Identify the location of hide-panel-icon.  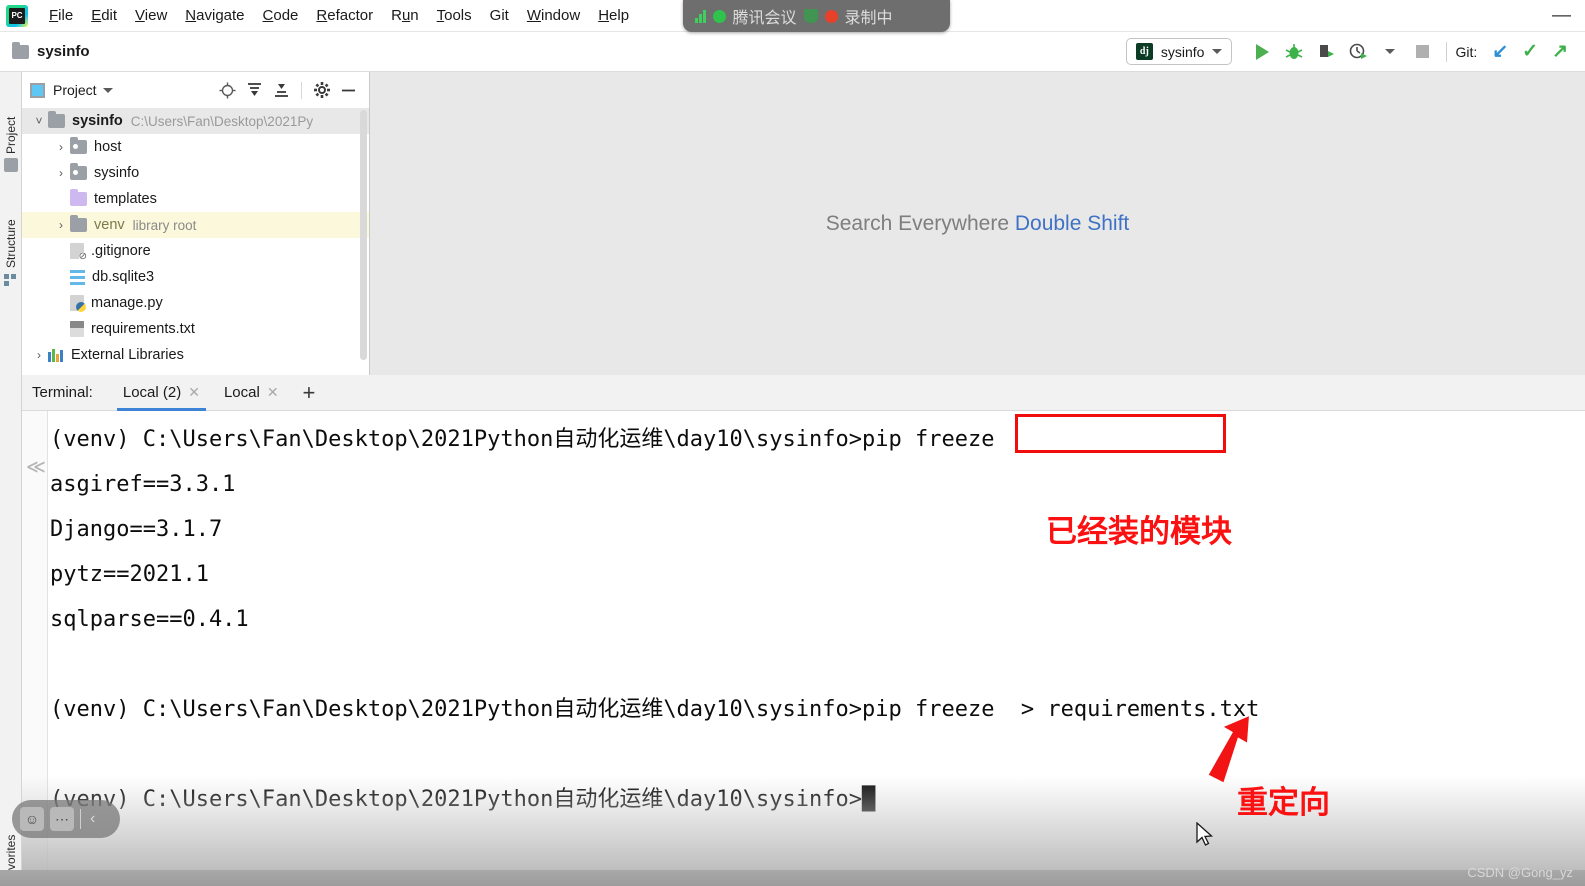
(348, 90).